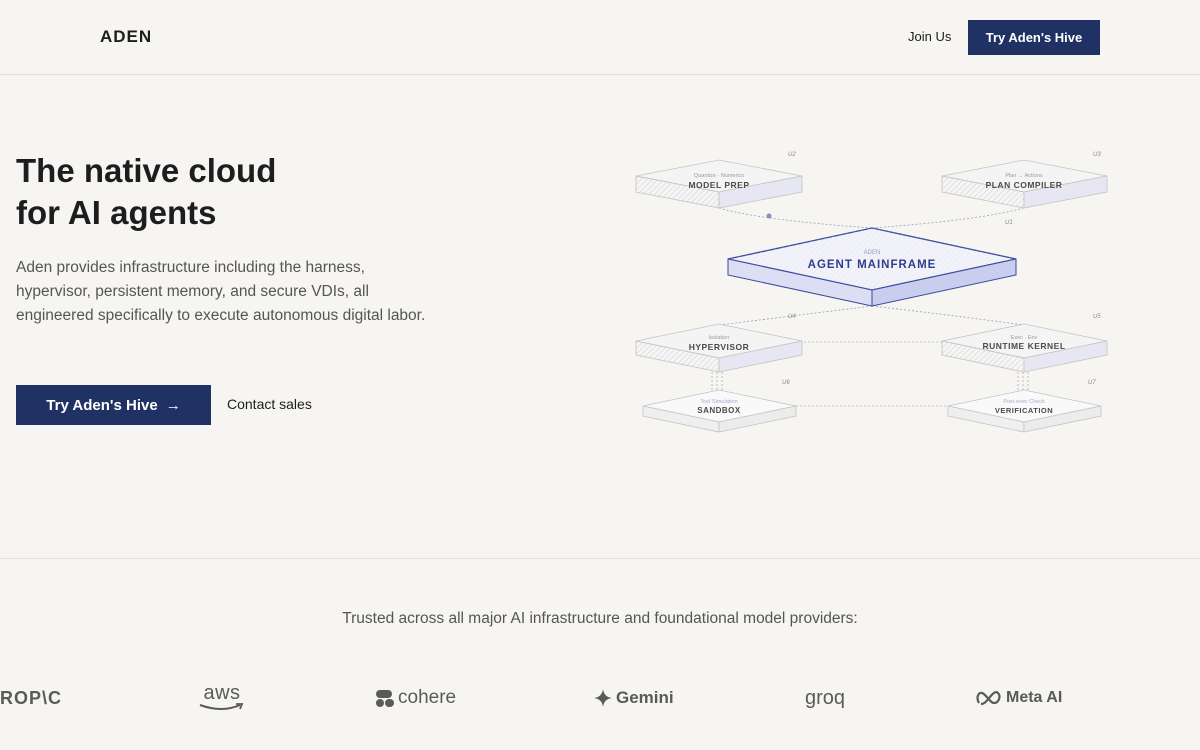 The image size is (1200, 750). I want to click on node-model-prep: Quantize · Numerics MODEL PREP U2, so click(719, 180).